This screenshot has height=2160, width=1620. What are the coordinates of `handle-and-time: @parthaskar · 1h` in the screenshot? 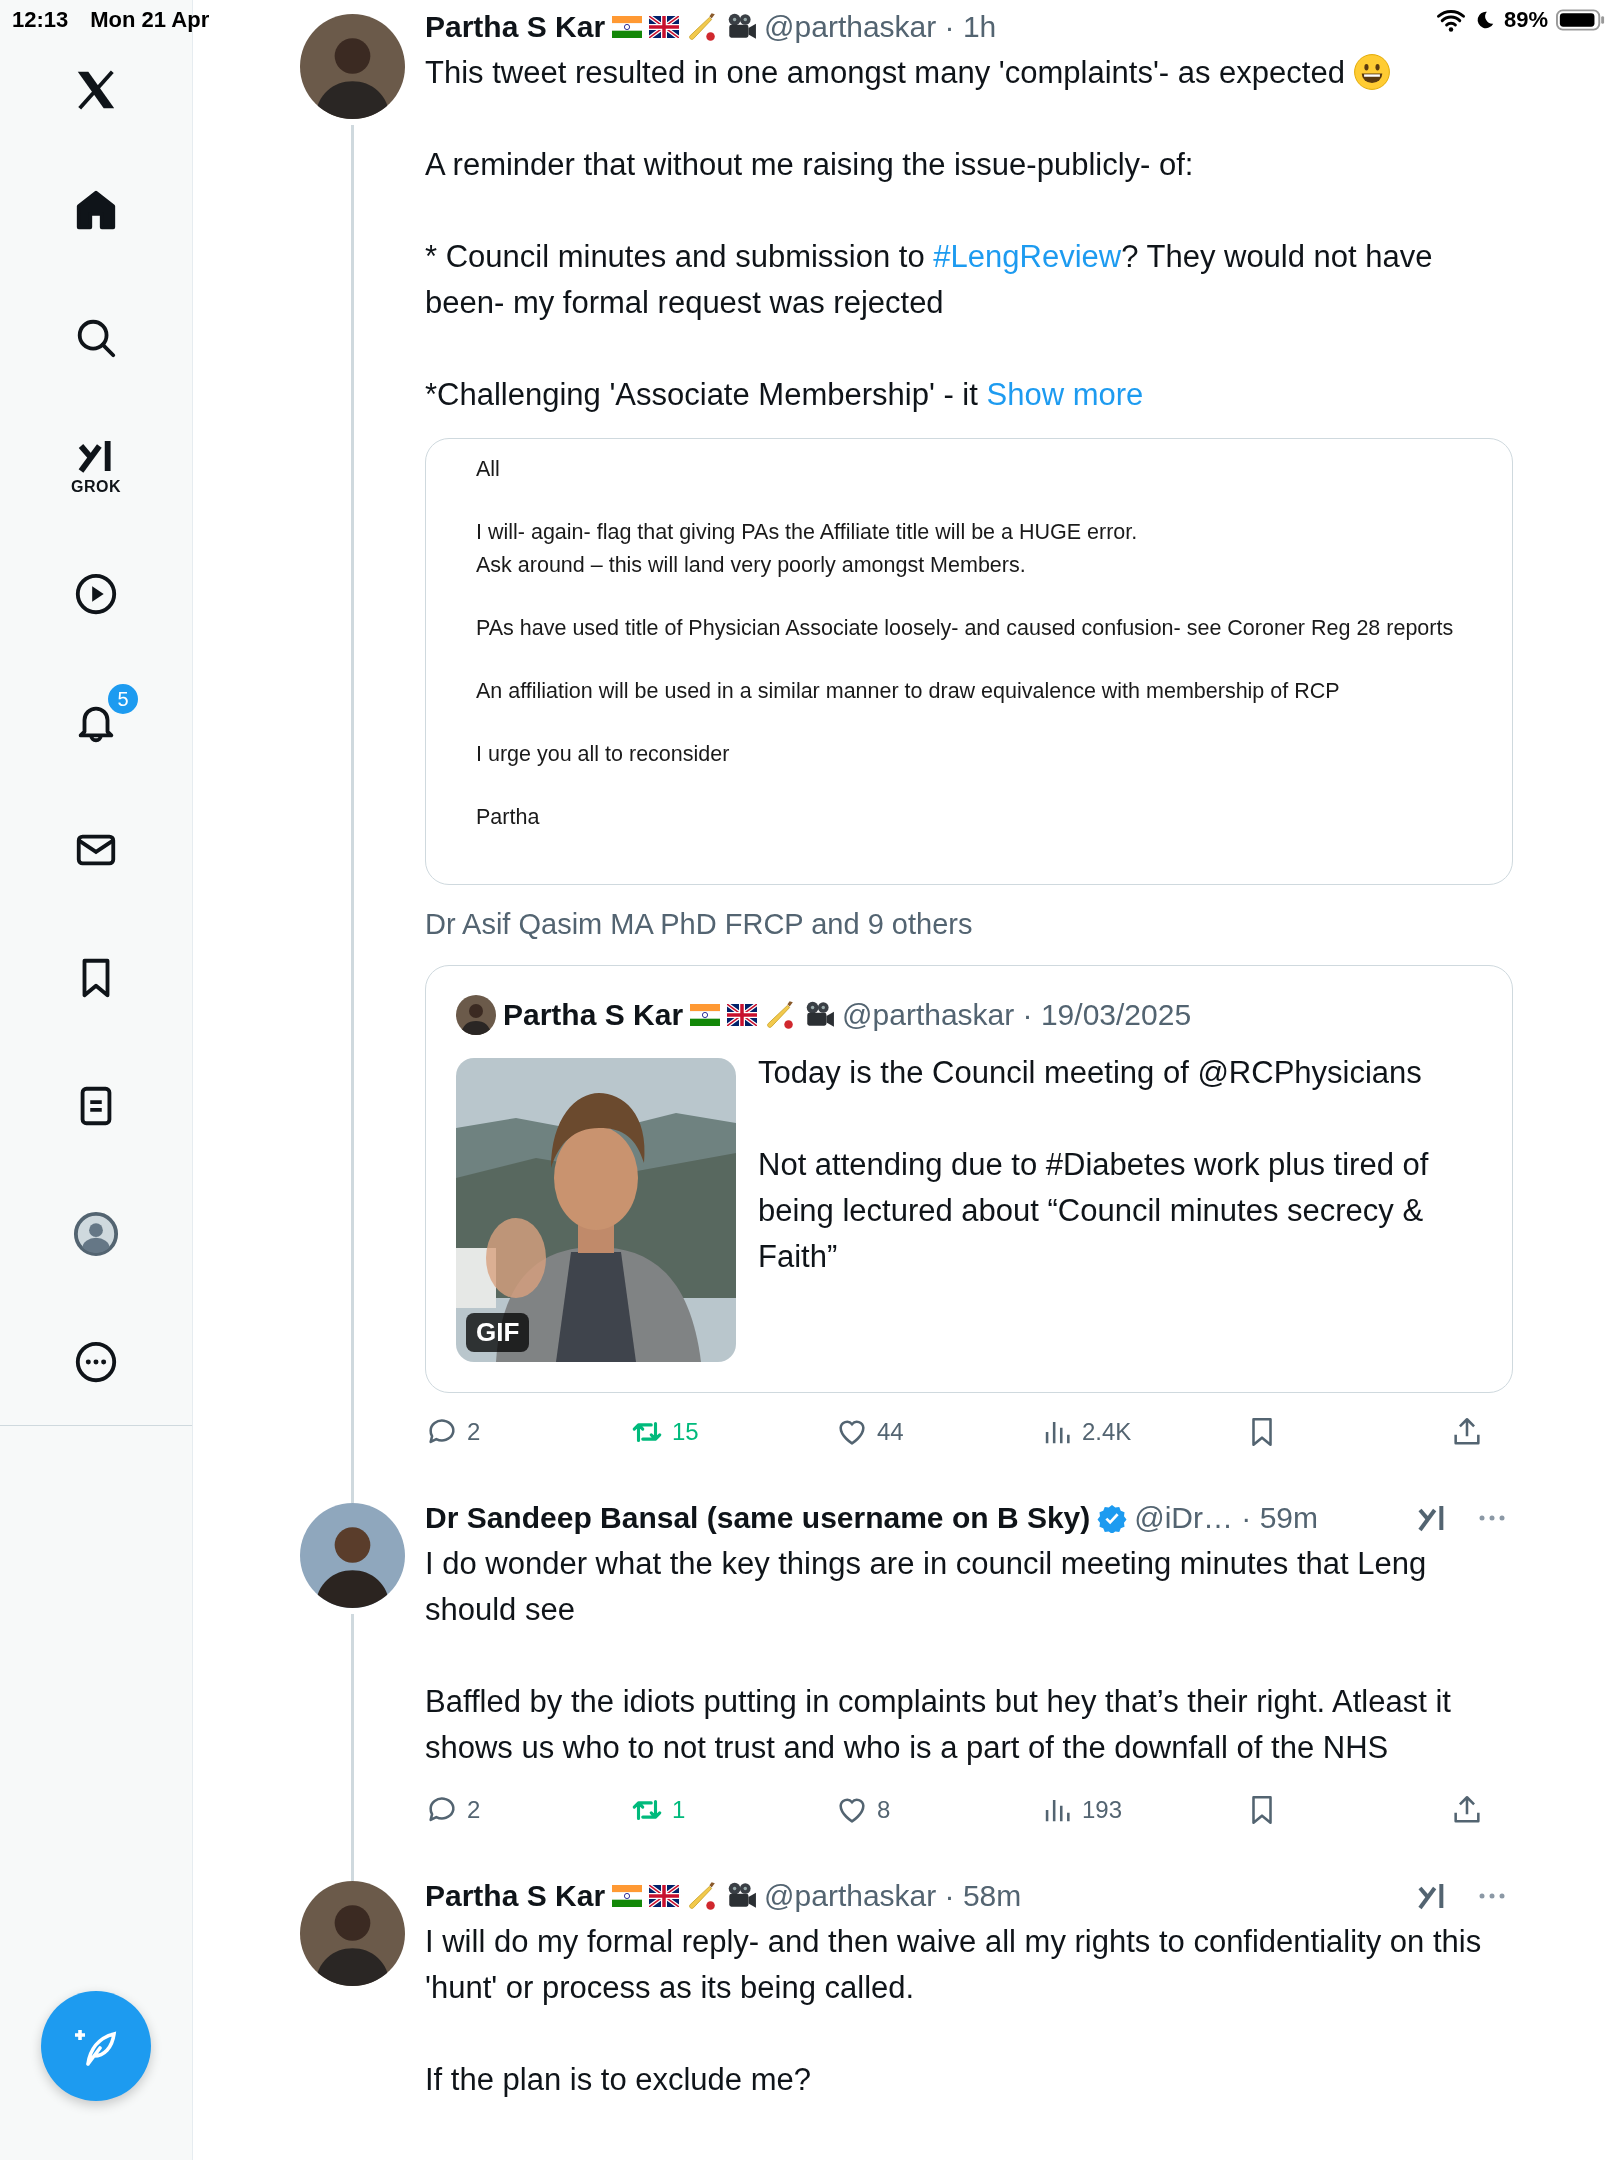 It's located at (880, 27).